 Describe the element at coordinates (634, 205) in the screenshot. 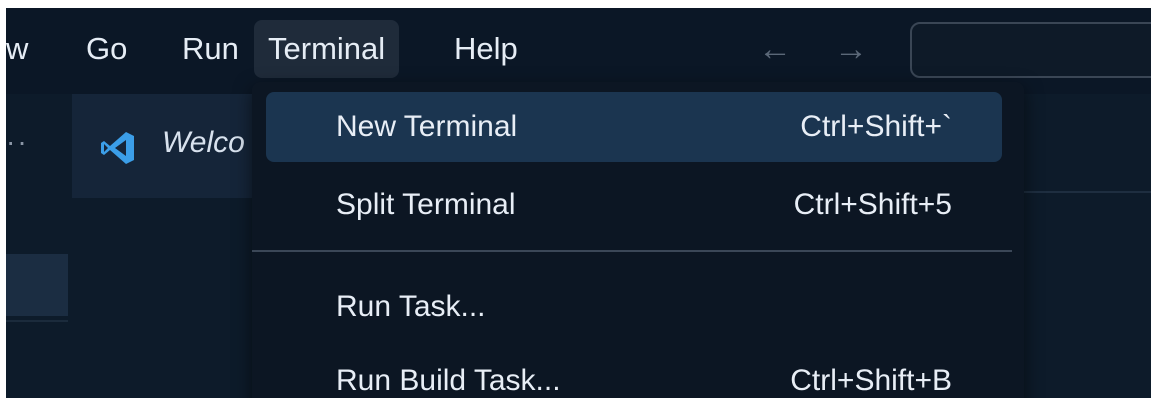

I see `menu-item-split-terminal: Split Terminal Ctrl+Shift+5` at that location.